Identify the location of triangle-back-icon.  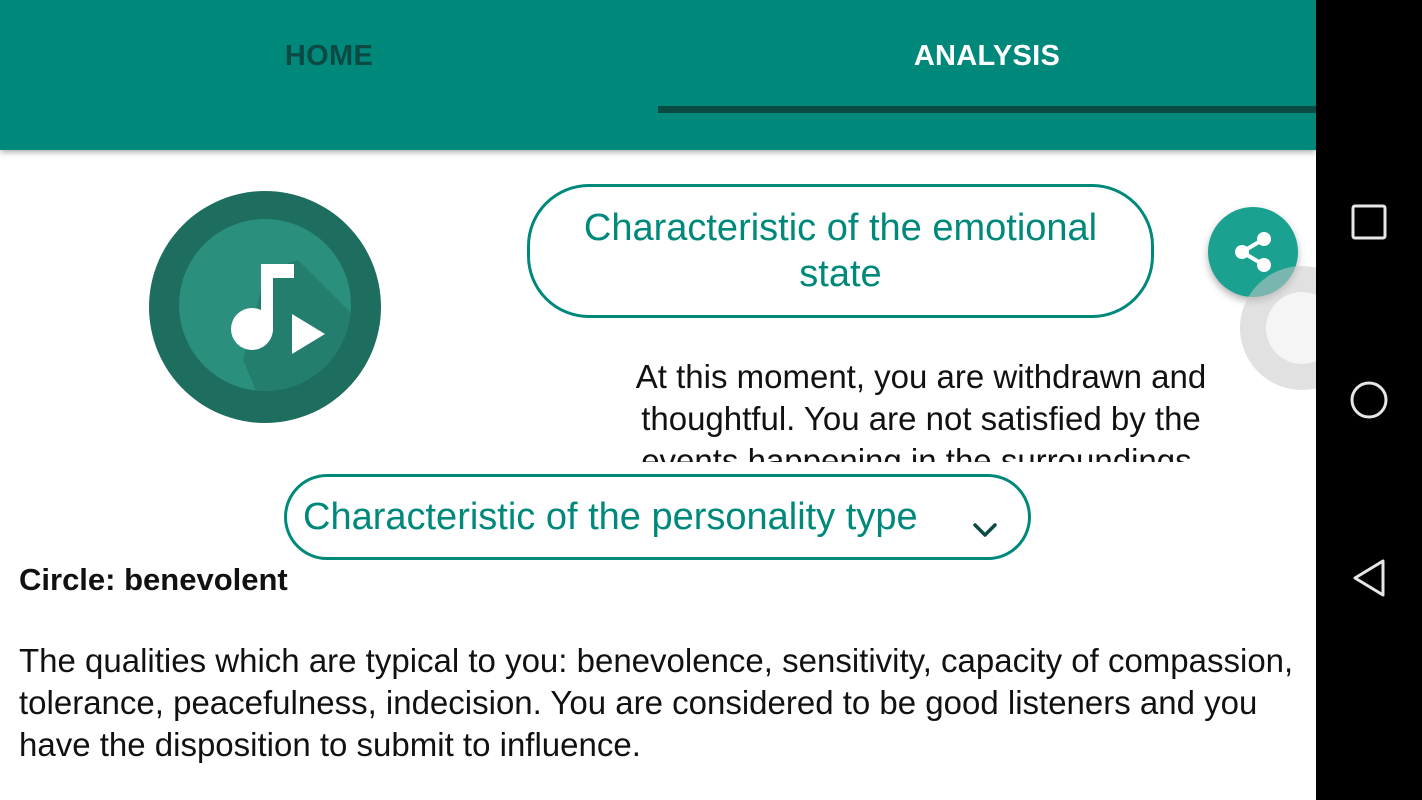
(1369, 578).